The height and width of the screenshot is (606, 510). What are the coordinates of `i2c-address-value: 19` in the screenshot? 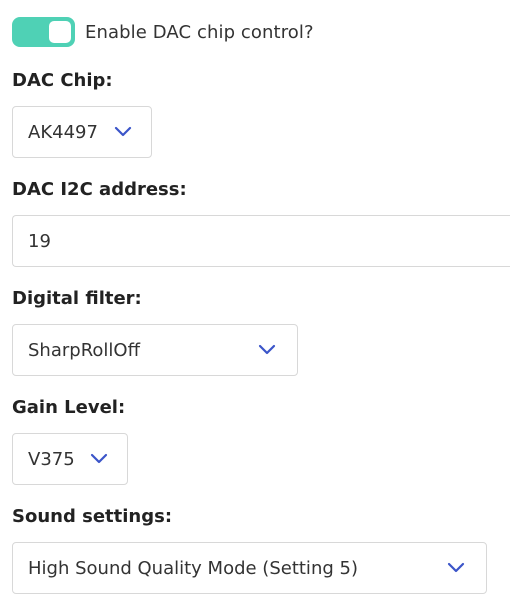 It's located at (39, 241).